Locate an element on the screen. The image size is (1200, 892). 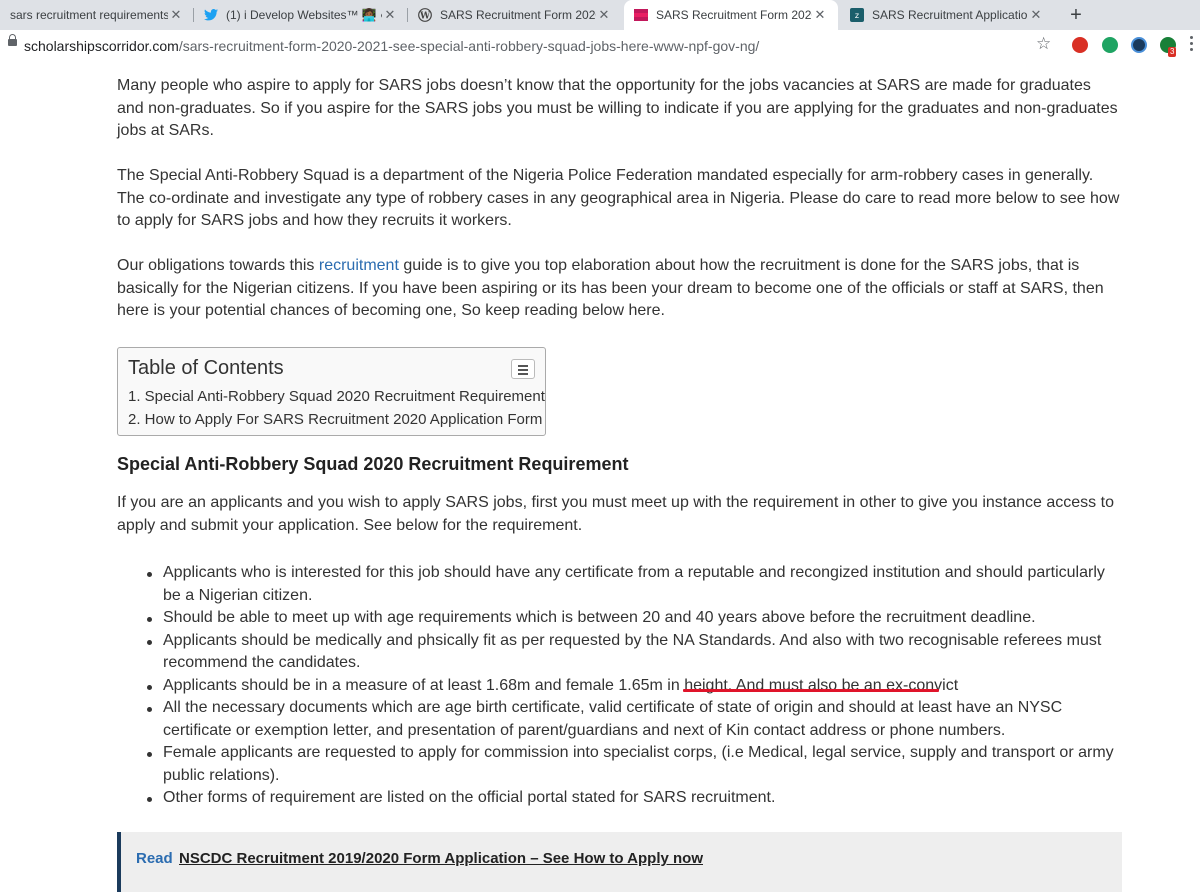
tab-title: sars recruitment requirements is located at coordinates (89, 15).